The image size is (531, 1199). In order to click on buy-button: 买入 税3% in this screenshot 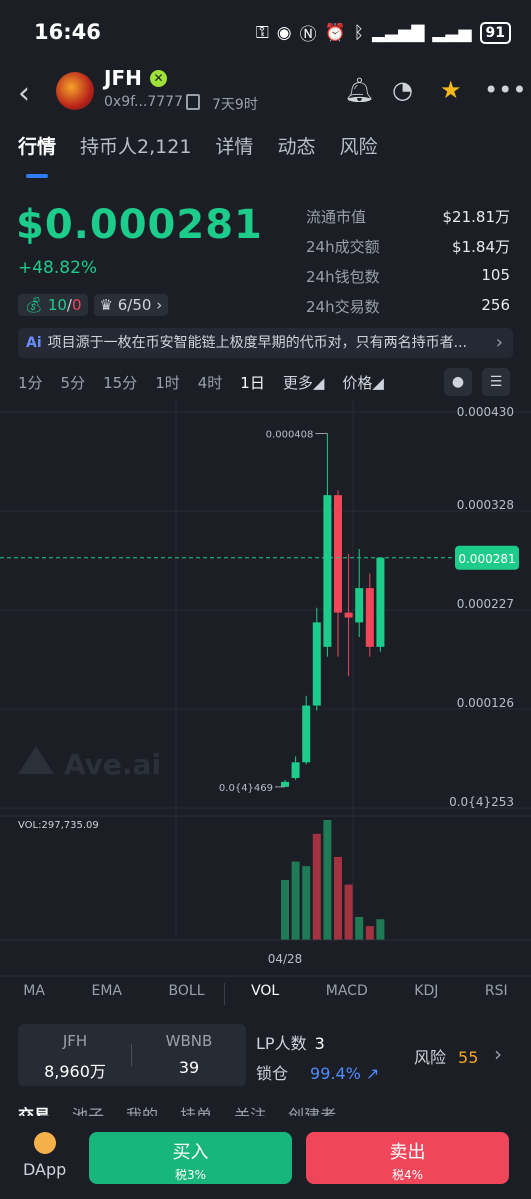, I will do `click(190, 1158)`.